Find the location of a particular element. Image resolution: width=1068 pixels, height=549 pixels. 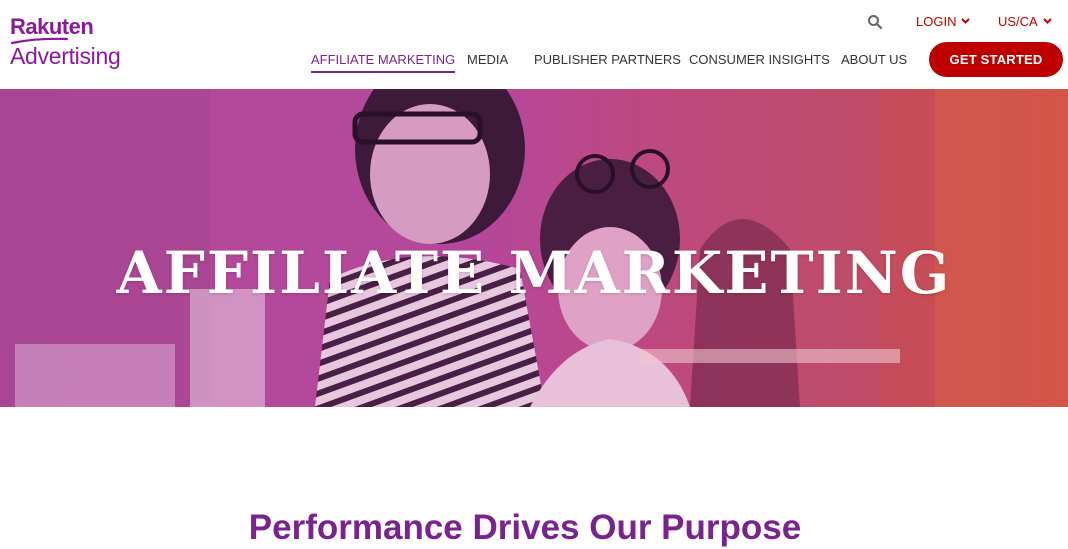

nav-item-media: MEDIA is located at coordinates (487, 59).